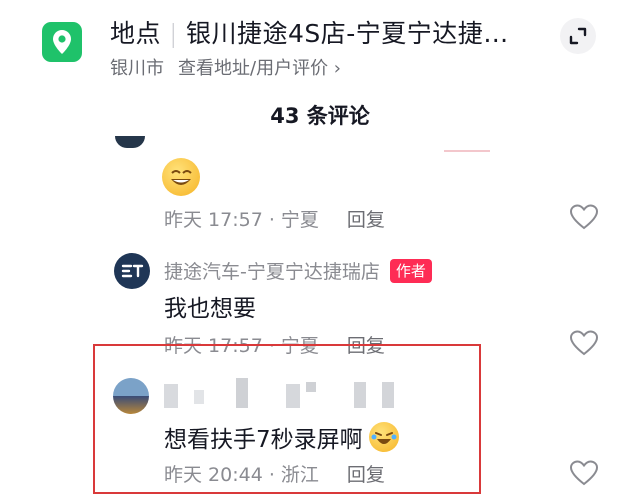  Describe the element at coordinates (137, 68) in the screenshot. I see `city-name: 银川市` at that location.